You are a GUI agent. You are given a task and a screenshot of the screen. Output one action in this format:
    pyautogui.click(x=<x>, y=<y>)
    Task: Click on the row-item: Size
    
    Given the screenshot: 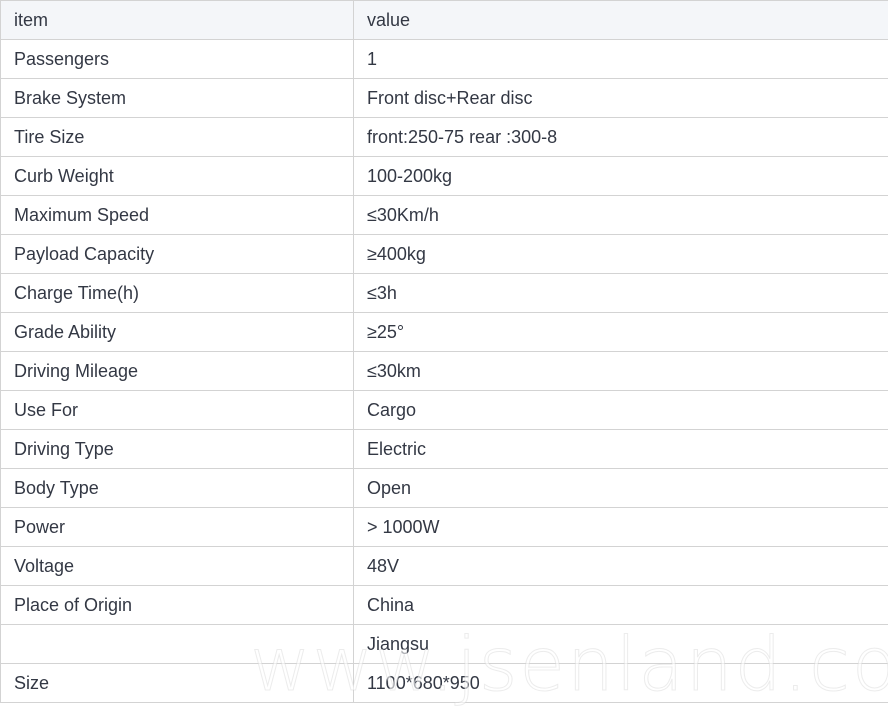 What is the action you would take?
    pyautogui.click(x=177, y=683)
    